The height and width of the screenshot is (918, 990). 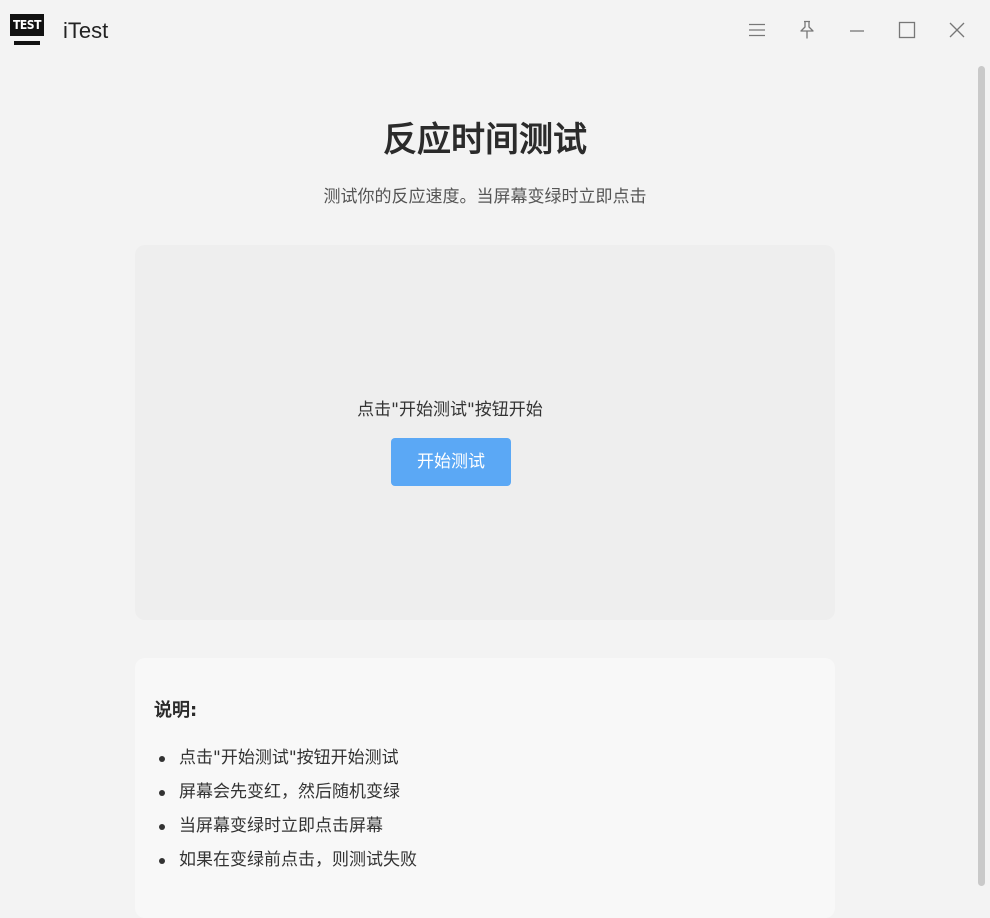 I want to click on page-title: 反应时间测试, so click(x=485, y=140).